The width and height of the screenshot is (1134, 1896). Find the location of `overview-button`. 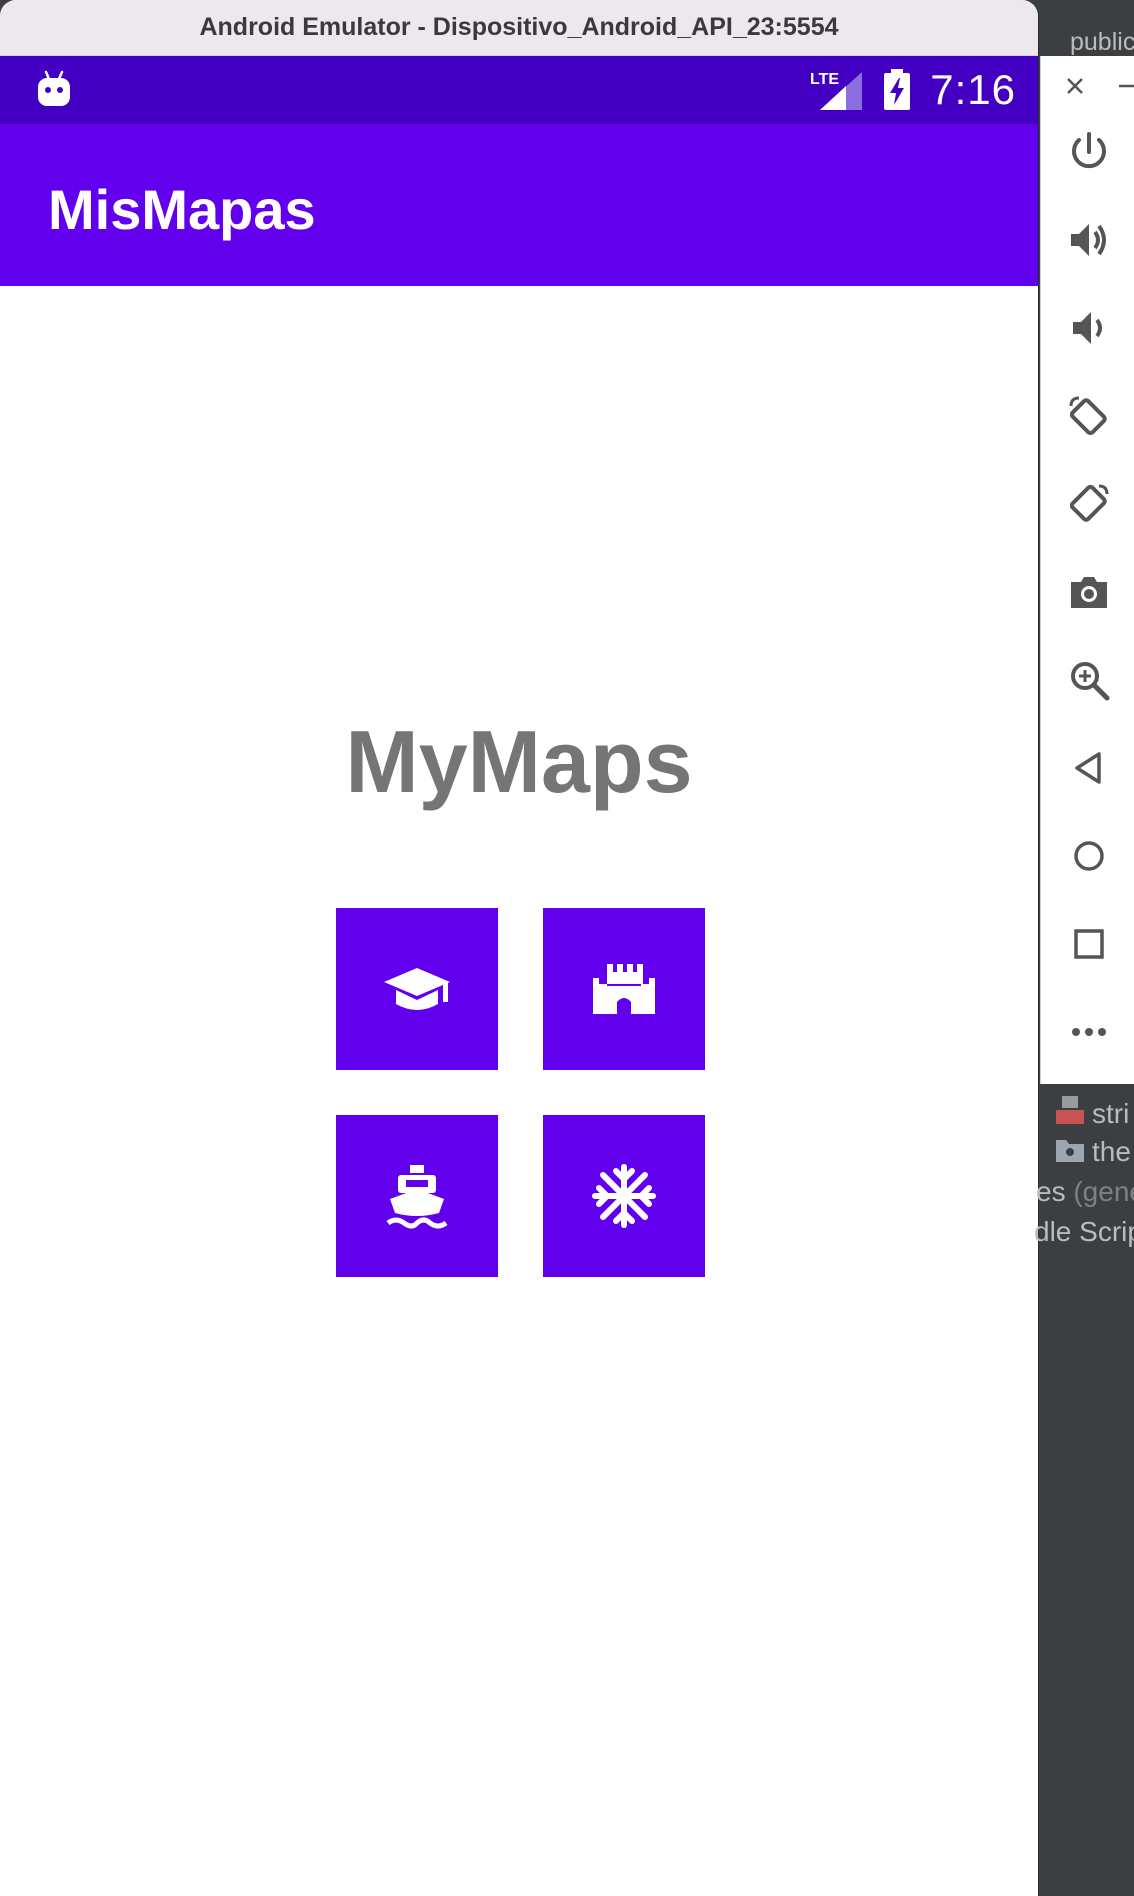

overview-button is located at coordinates (1089, 944).